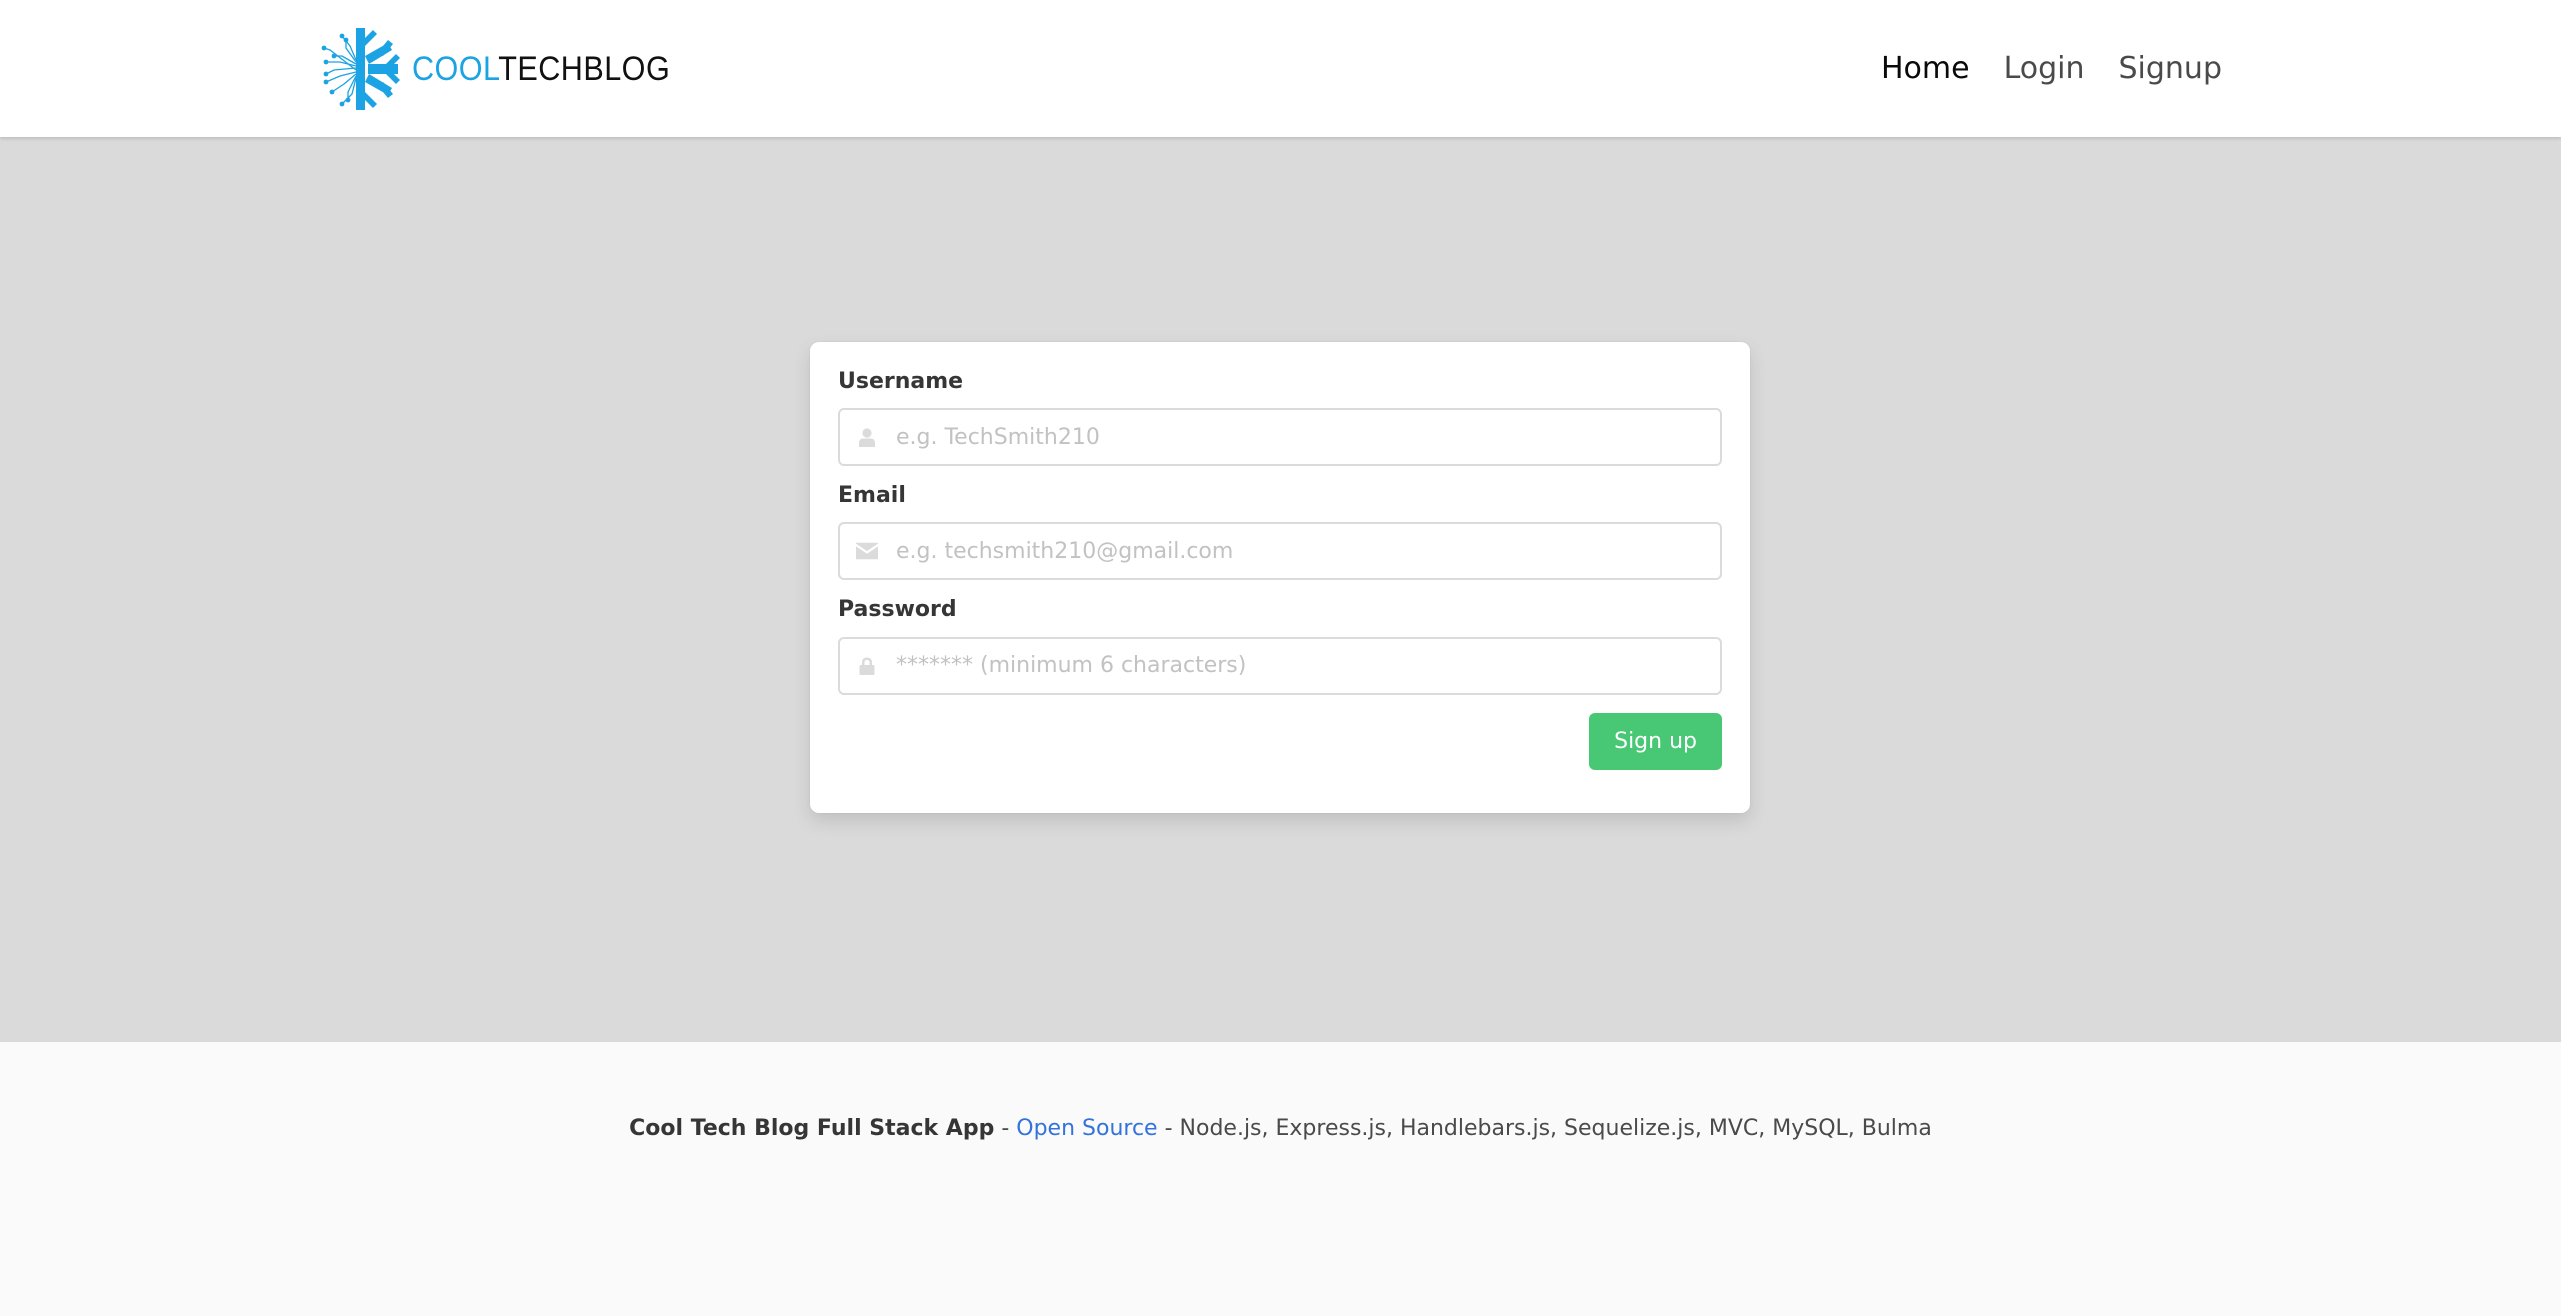  What do you see at coordinates (1925, 68) in the screenshot?
I see `nav-item-home: Home` at bounding box center [1925, 68].